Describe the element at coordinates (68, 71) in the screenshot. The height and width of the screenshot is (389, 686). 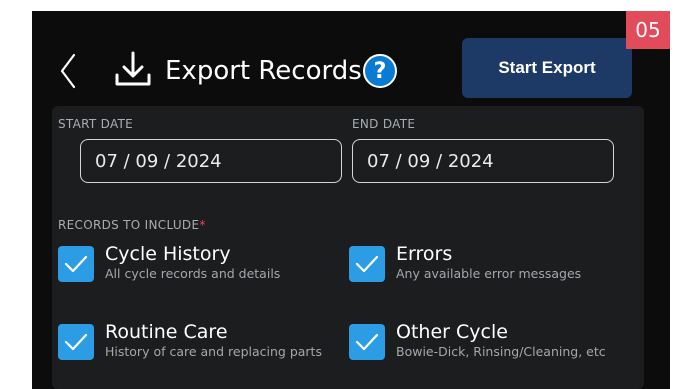
I see `back-chevron-icon` at that location.